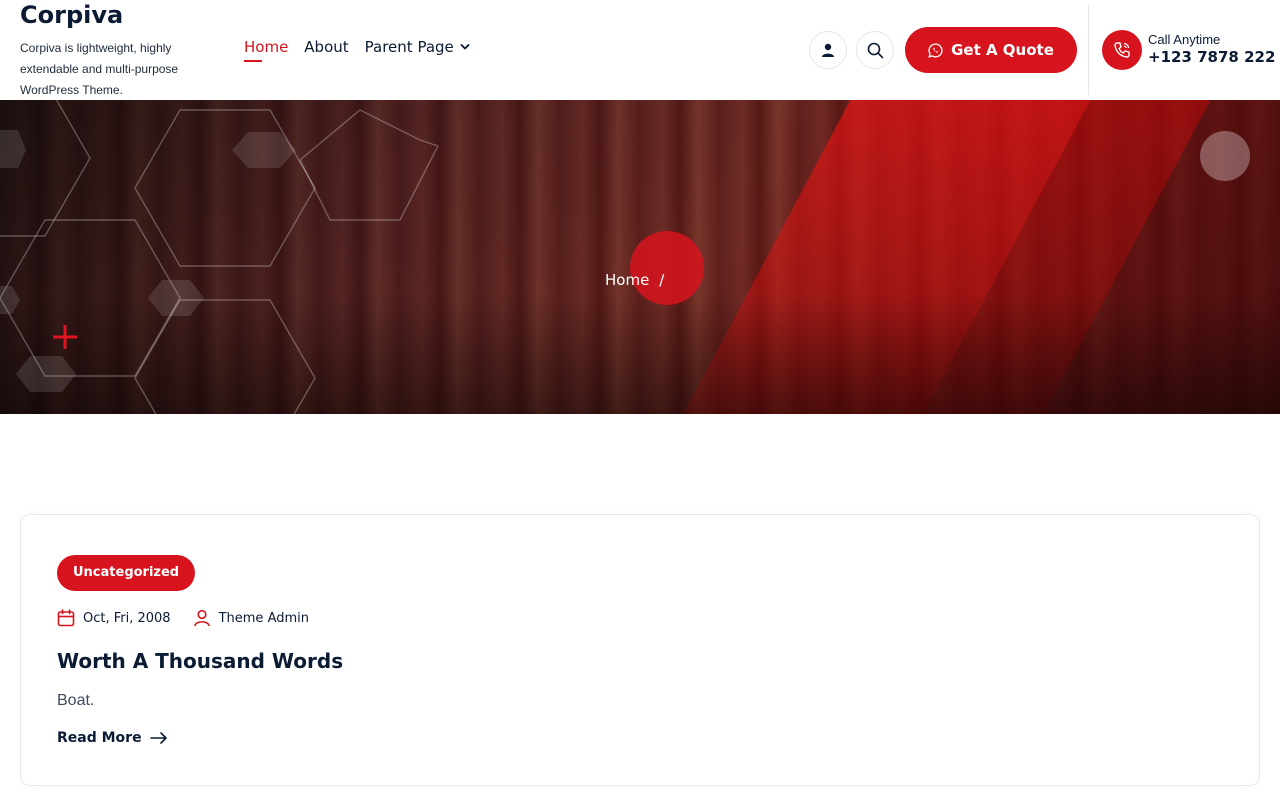 The image size is (1280, 800). I want to click on post-date: Oct, Fri, 2008, so click(114, 618).